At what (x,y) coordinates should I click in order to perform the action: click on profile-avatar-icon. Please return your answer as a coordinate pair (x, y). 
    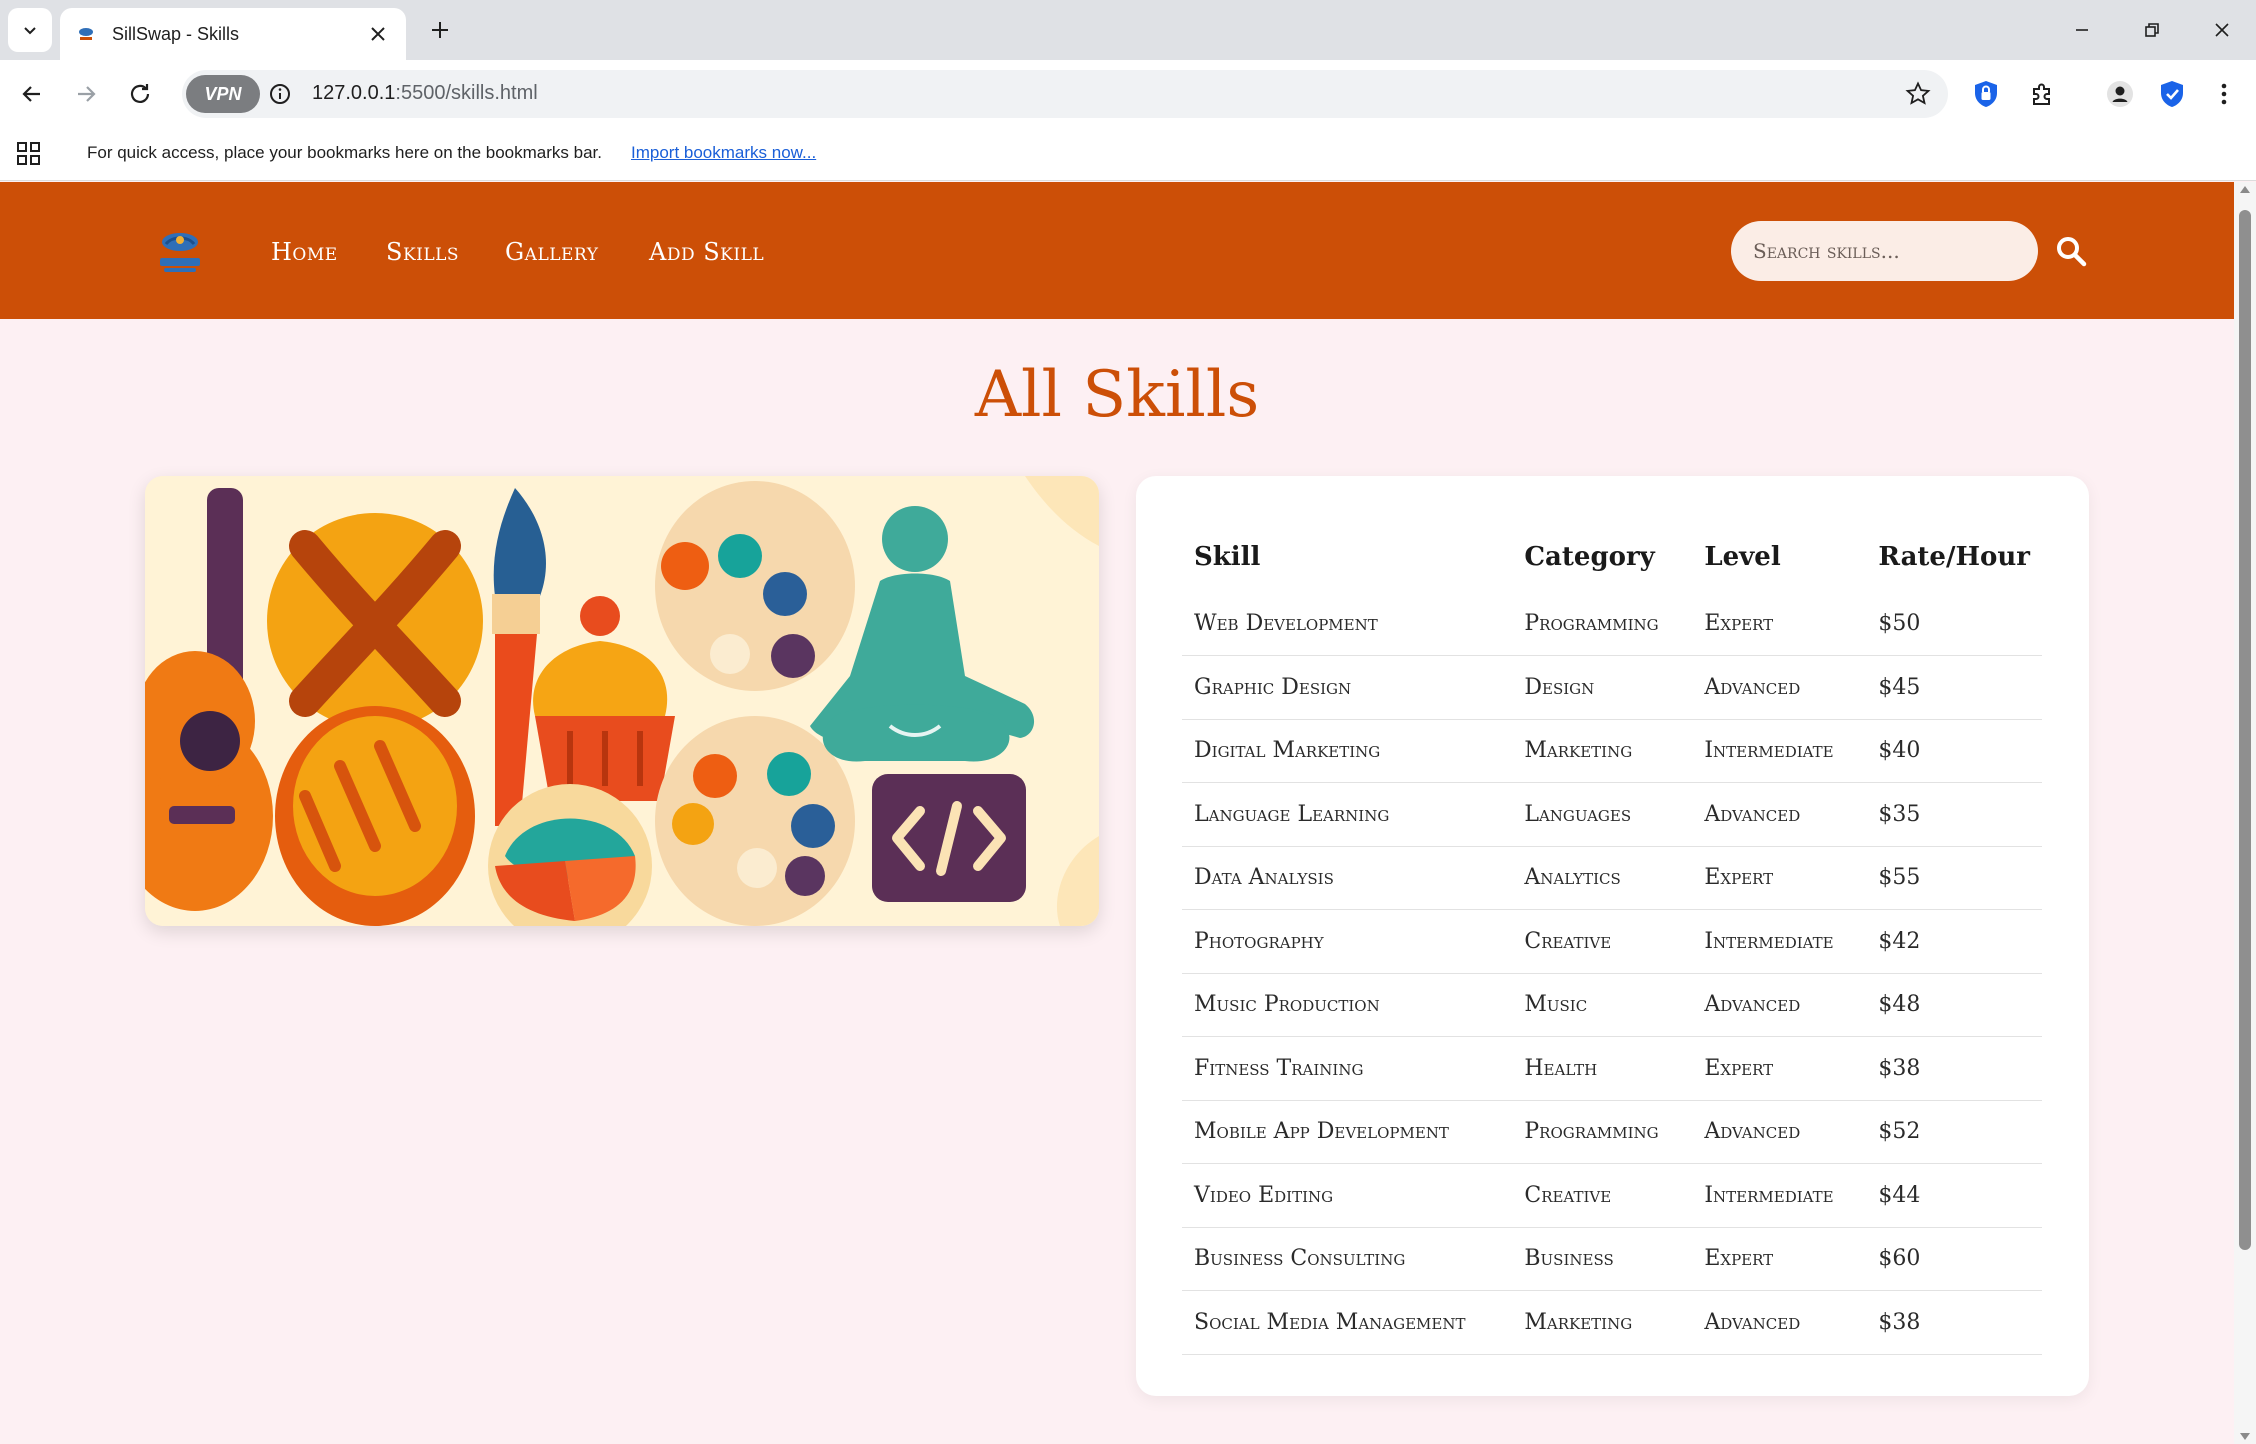
    Looking at the image, I should click on (2120, 94).